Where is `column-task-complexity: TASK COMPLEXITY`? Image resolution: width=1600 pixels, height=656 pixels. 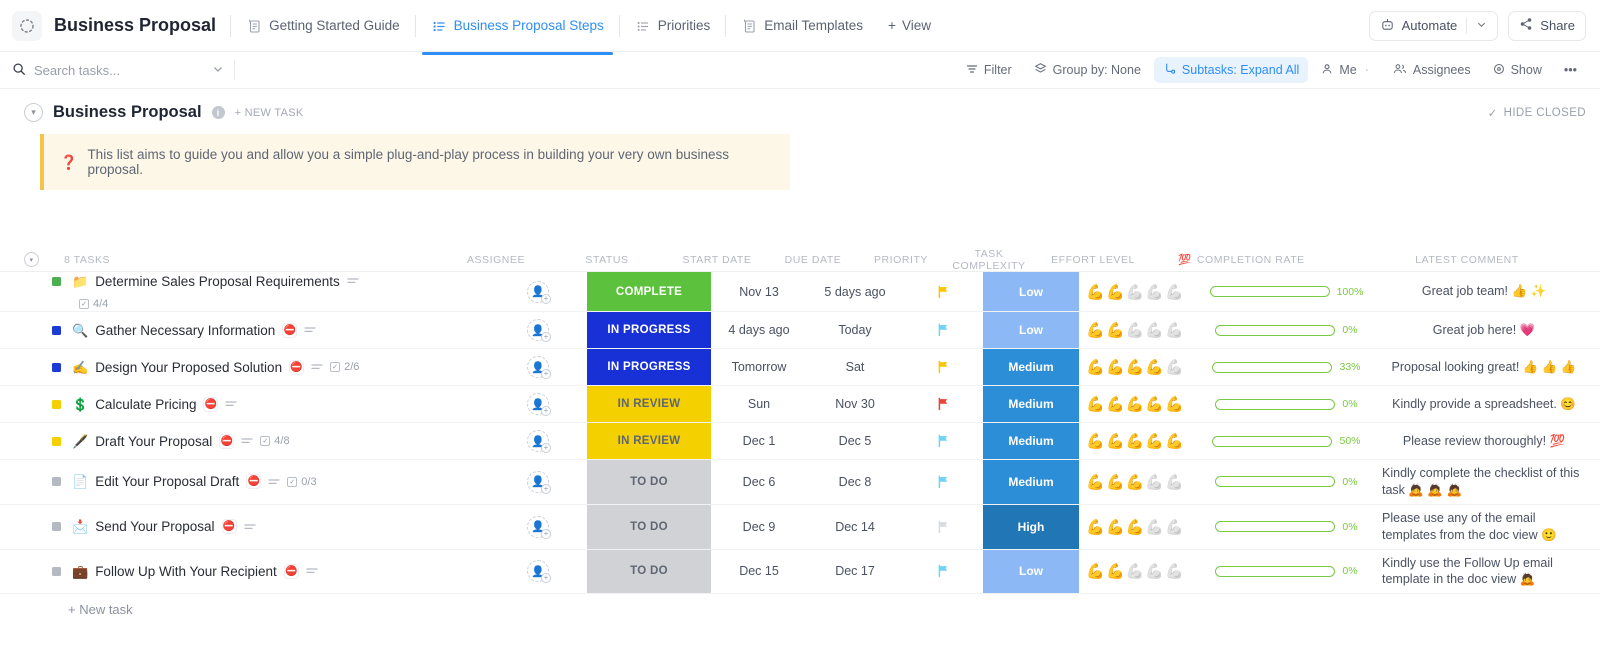 column-task-complexity: TASK COMPLEXITY is located at coordinates (989, 260).